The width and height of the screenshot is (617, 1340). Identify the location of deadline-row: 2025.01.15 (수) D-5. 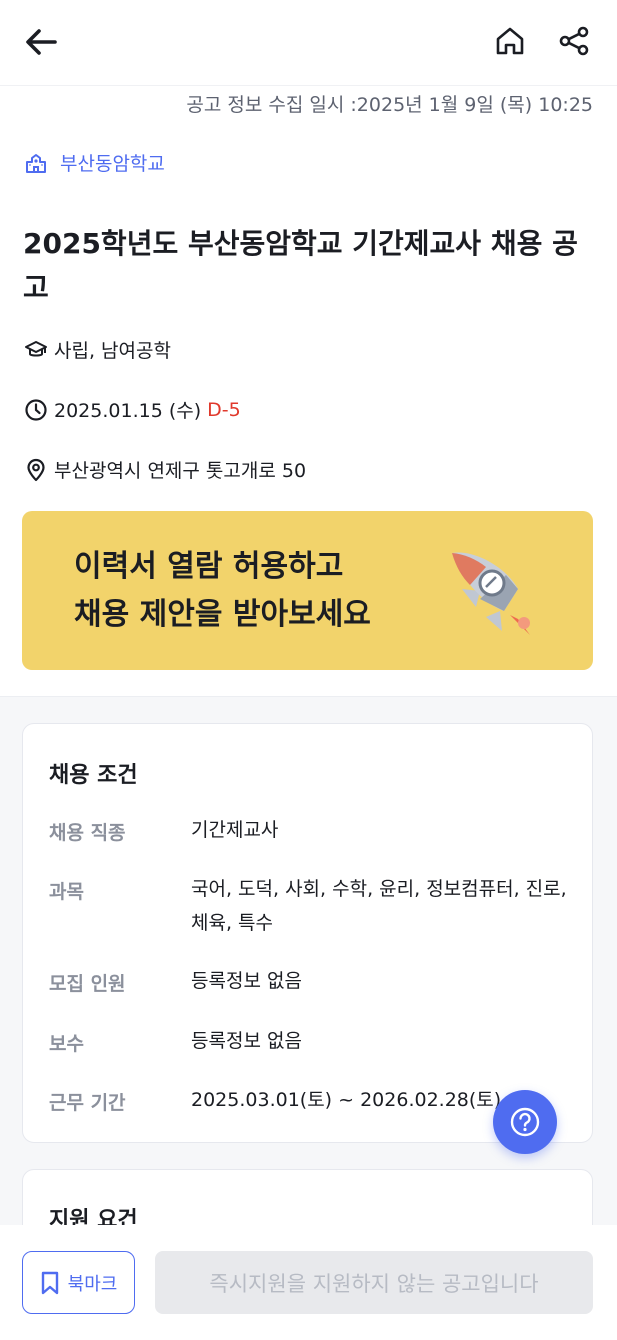
(132, 409).